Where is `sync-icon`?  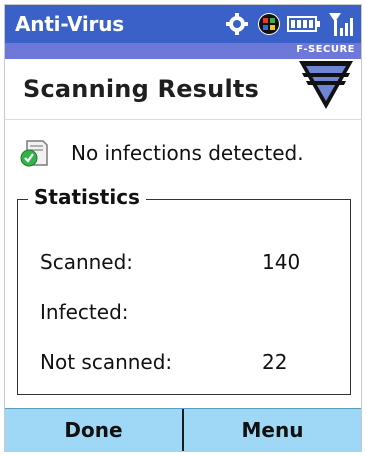 sync-icon is located at coordinates (237, 24).